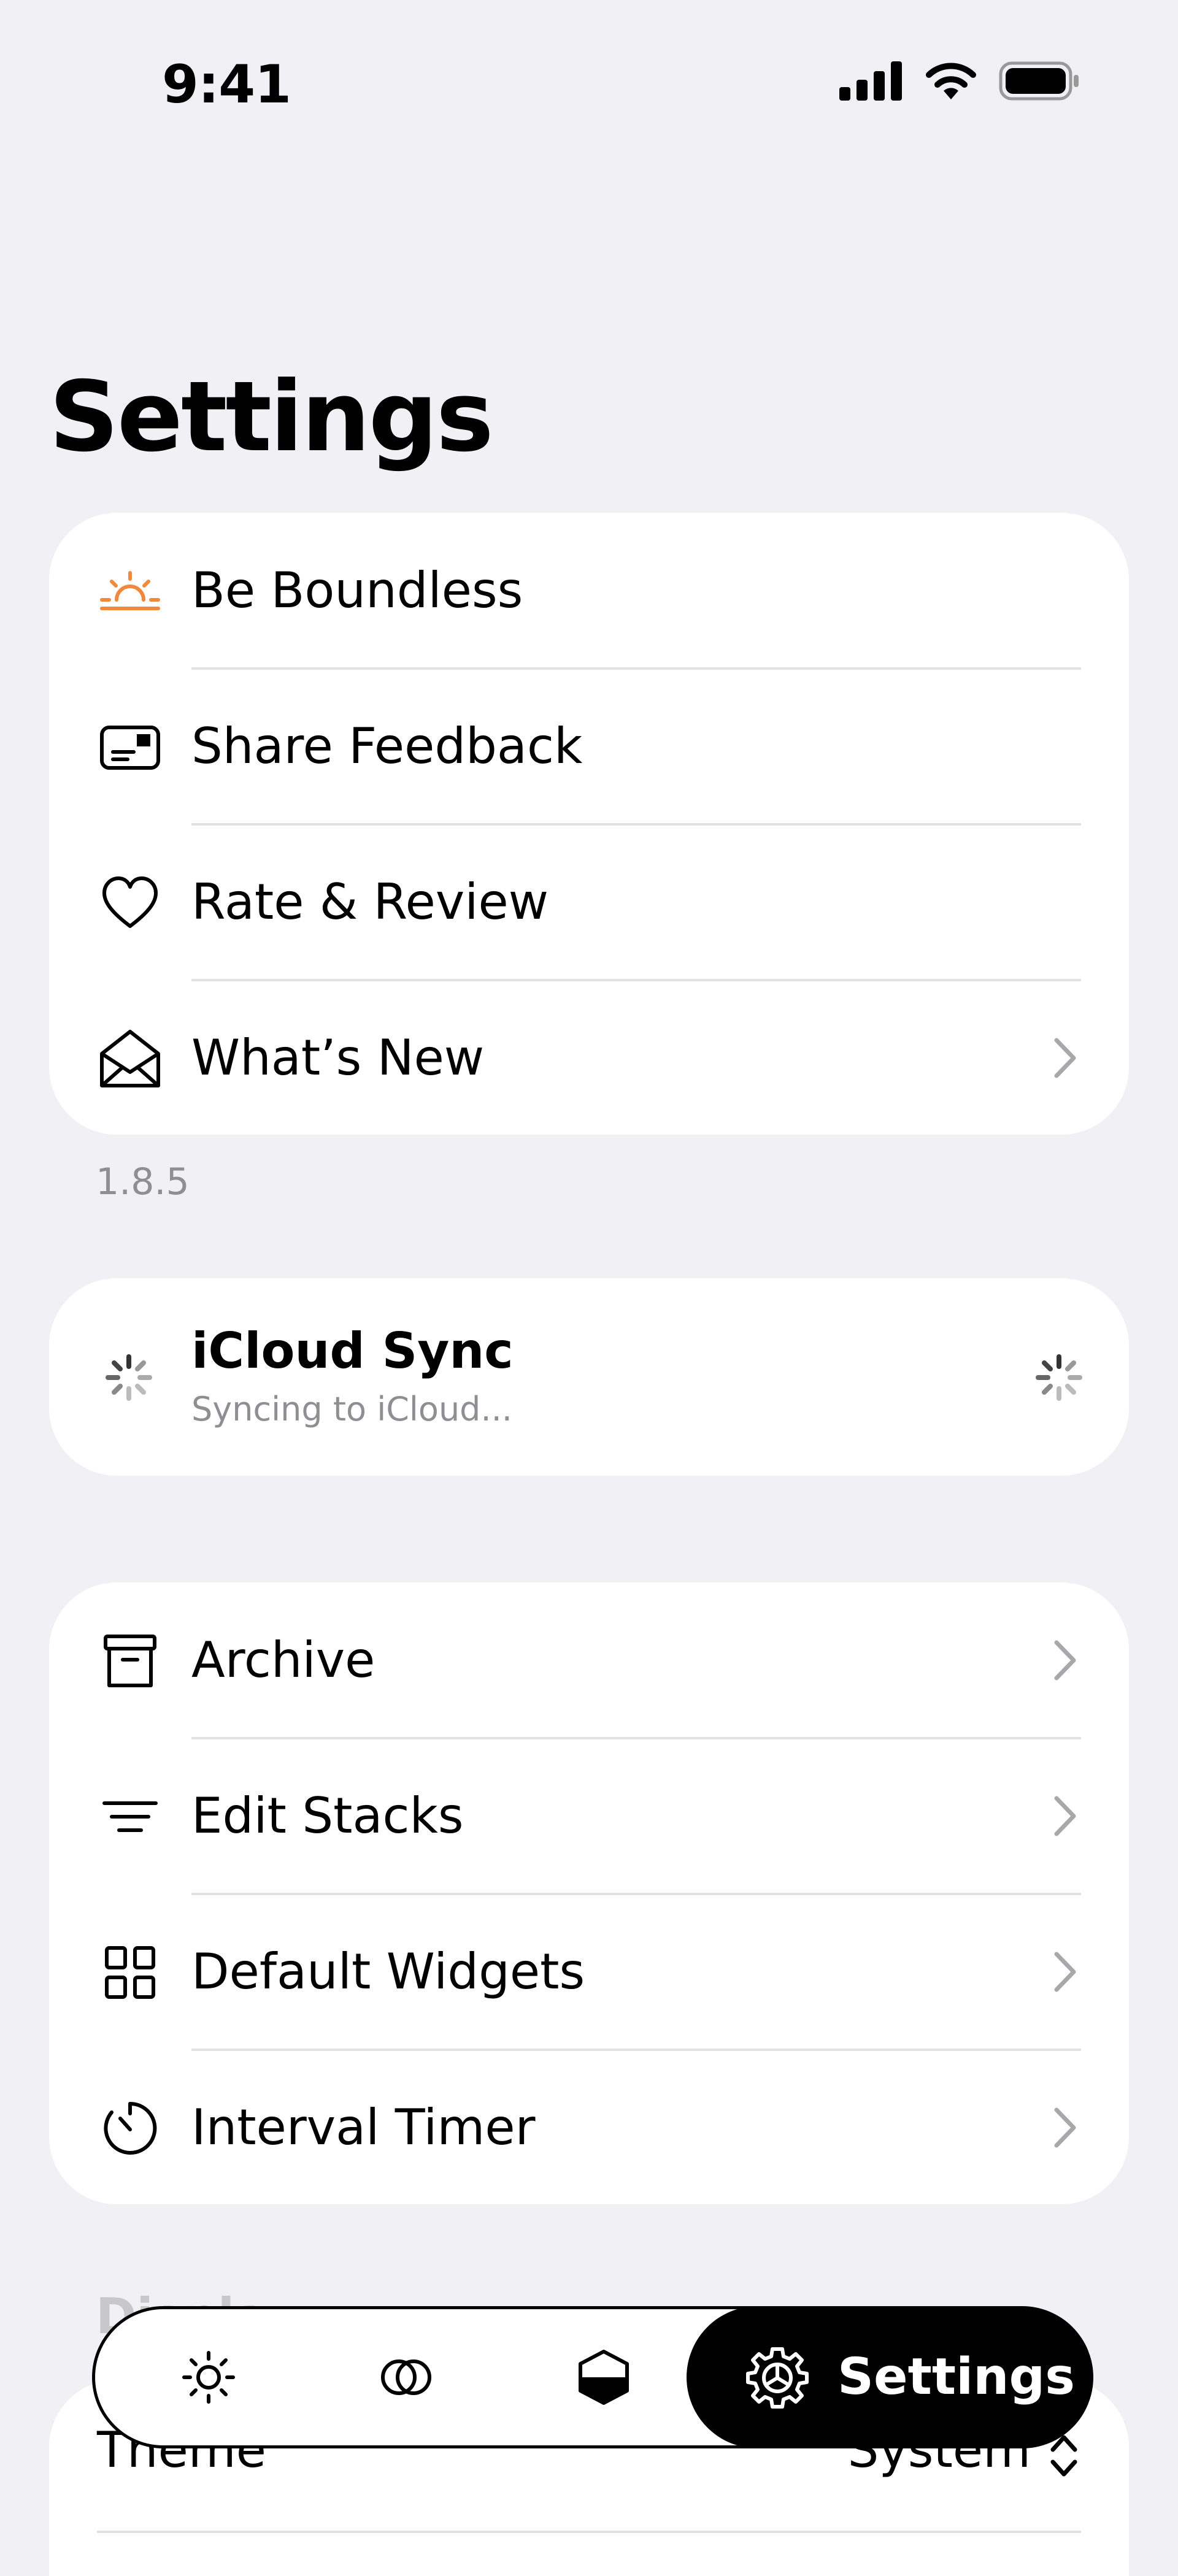 The width and height of the screenshot is (1178, 2576). I want to click on row-label: Share Feedback, so click(387, 746).